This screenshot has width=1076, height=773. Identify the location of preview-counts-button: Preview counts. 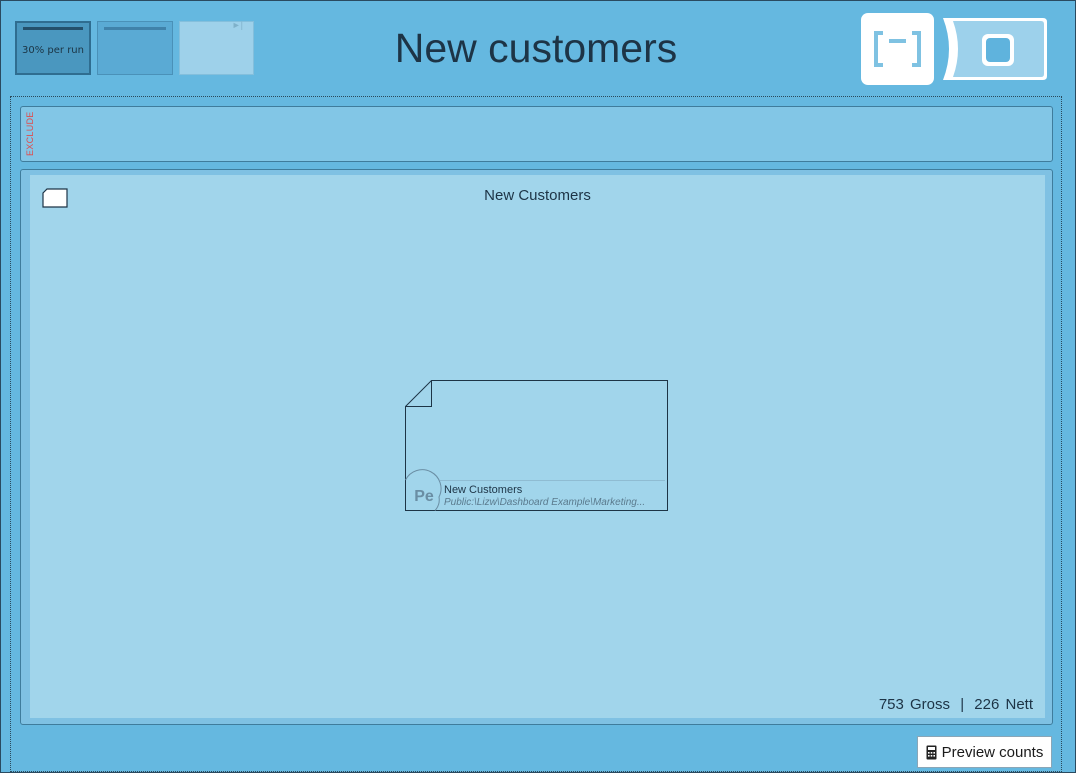
(984, 752).